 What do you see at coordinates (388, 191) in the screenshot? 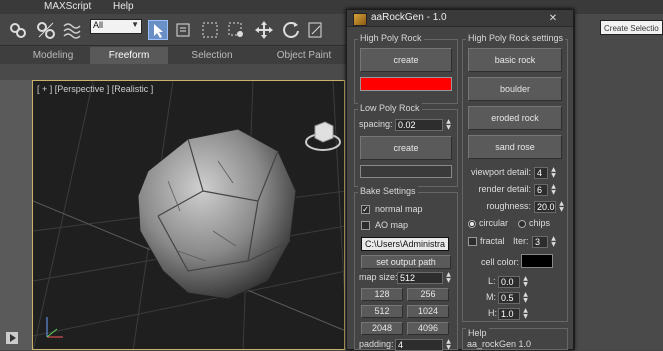
I see `bake-settings-title: Bake Settings` at bounding box center [388, 191].